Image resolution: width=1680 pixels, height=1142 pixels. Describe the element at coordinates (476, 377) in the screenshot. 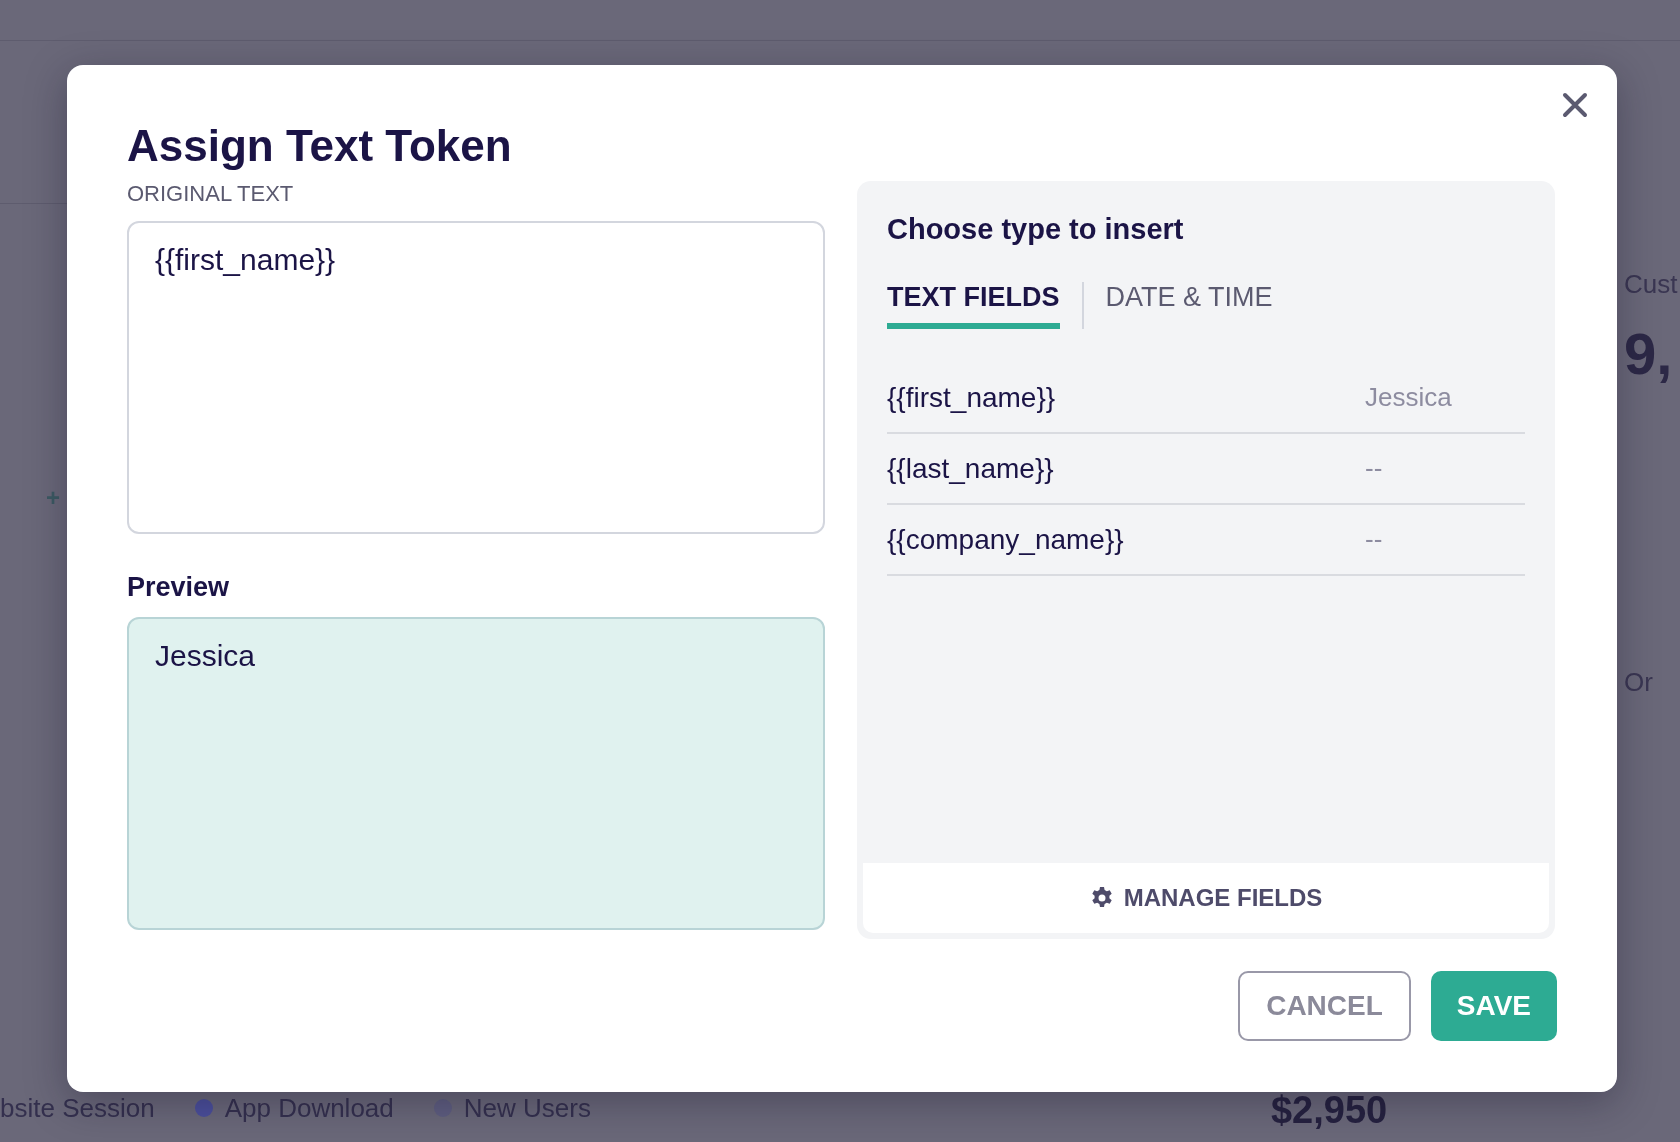

I see `text-input: {{first_name}}` at that location.